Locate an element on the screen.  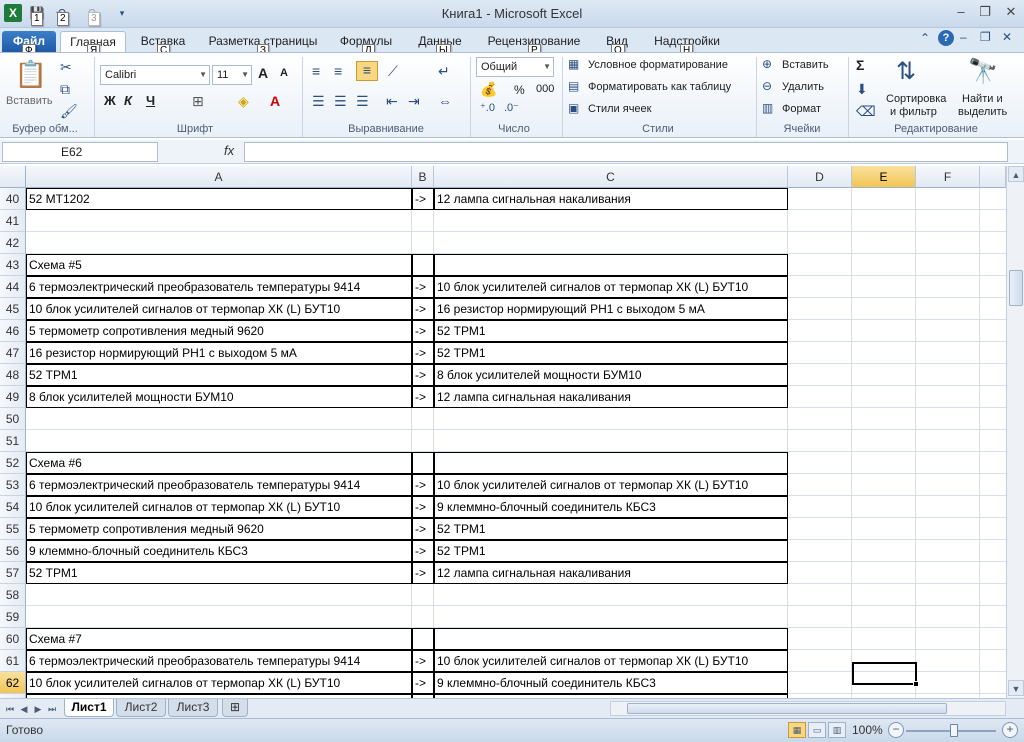
cell-b-56: -> is located at coordinates (423, 551).